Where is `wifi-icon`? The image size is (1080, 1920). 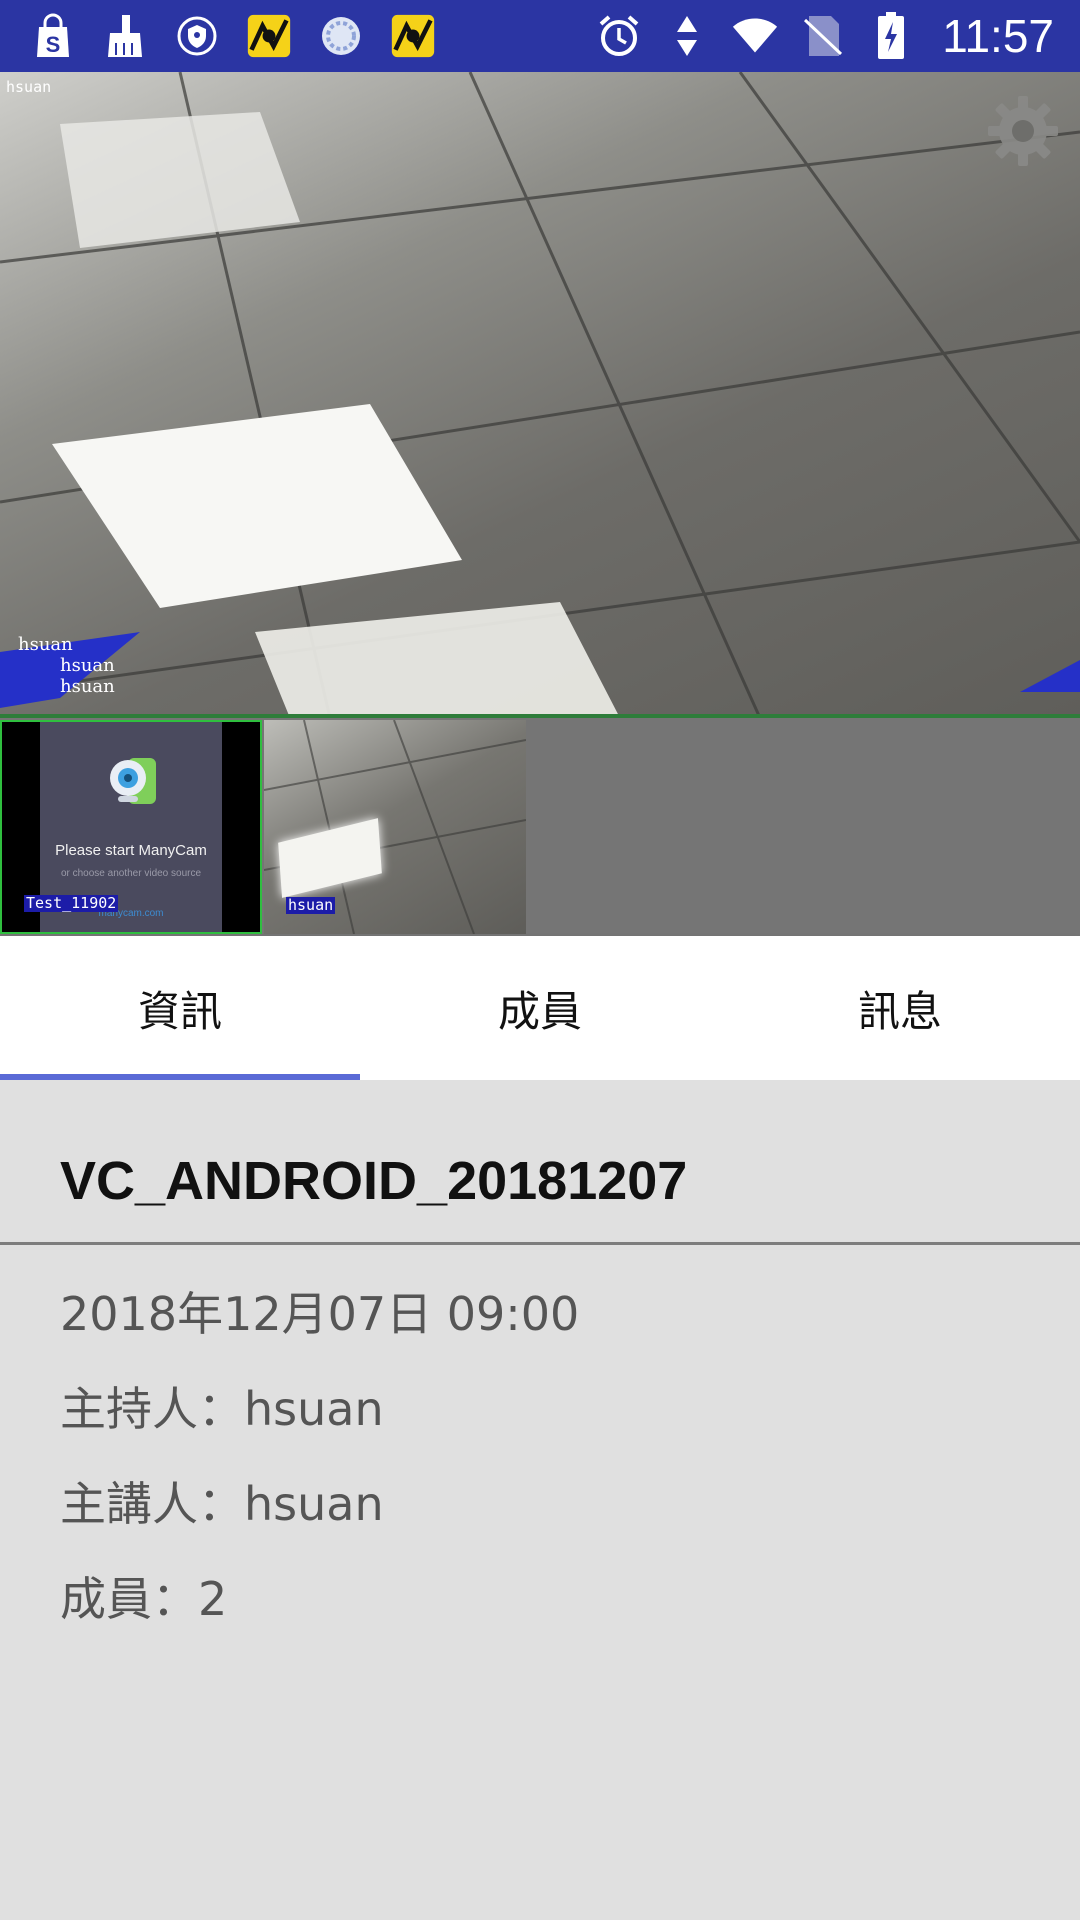
wifi-icon is located at coordinates (755, 36).